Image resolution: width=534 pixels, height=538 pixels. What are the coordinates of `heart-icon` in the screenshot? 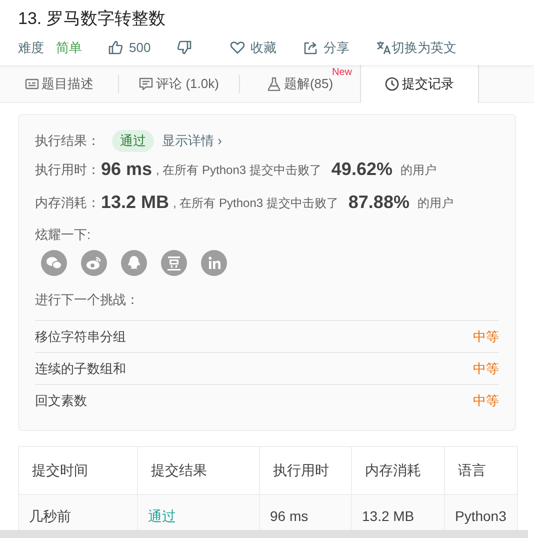 It's located at (237, 47).